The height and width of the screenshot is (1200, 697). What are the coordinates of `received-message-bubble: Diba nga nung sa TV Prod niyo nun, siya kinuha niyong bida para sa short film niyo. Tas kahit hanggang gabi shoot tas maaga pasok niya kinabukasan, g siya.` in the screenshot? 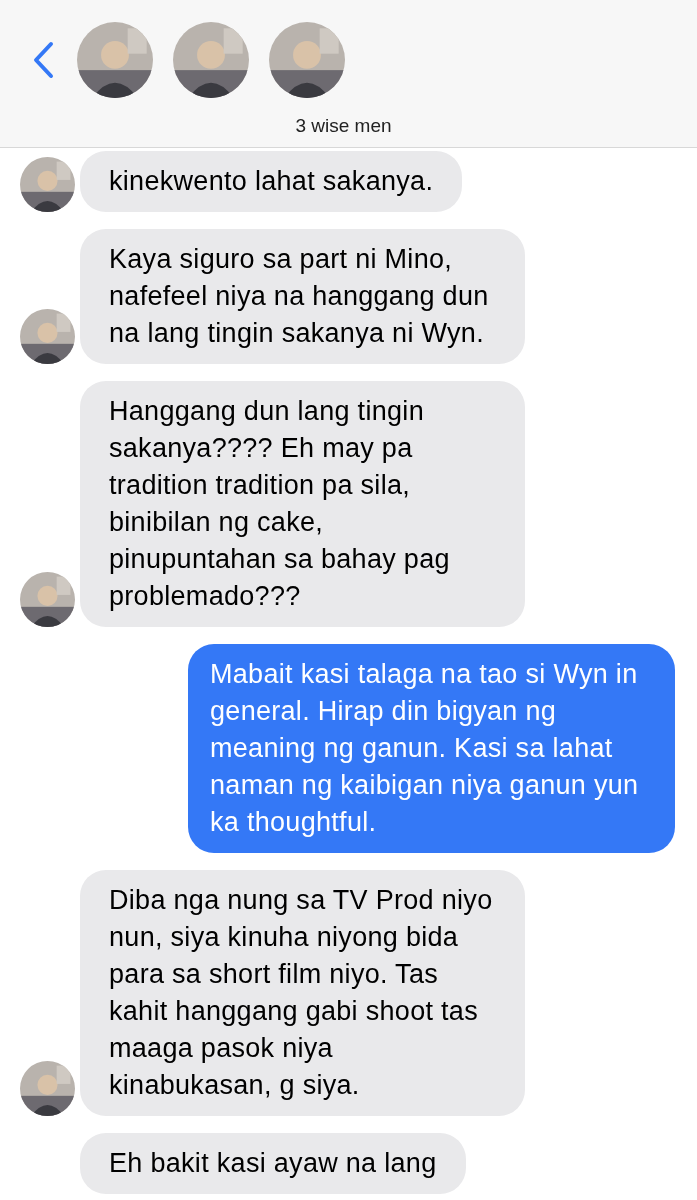 It's located at (302, 993).